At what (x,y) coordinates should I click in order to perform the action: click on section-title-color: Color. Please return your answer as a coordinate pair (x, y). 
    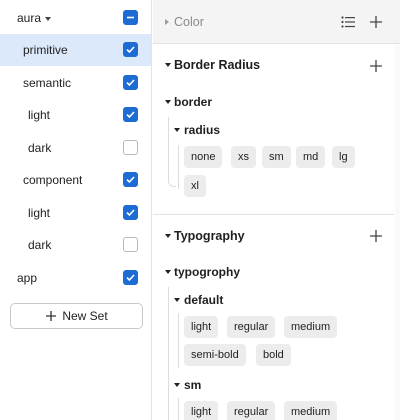
    Looking at the image, I should click on (189, 22).